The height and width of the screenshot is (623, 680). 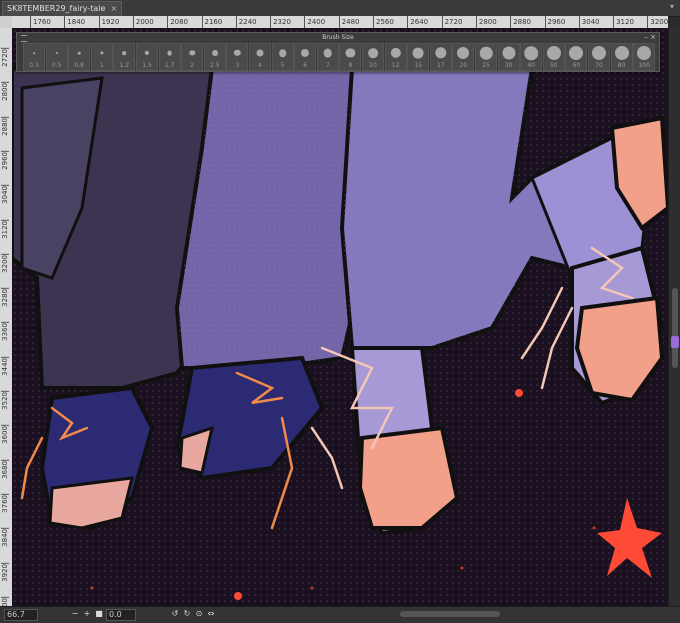 I want to click on brush-size-label: 17, so click(x=440, y=65).